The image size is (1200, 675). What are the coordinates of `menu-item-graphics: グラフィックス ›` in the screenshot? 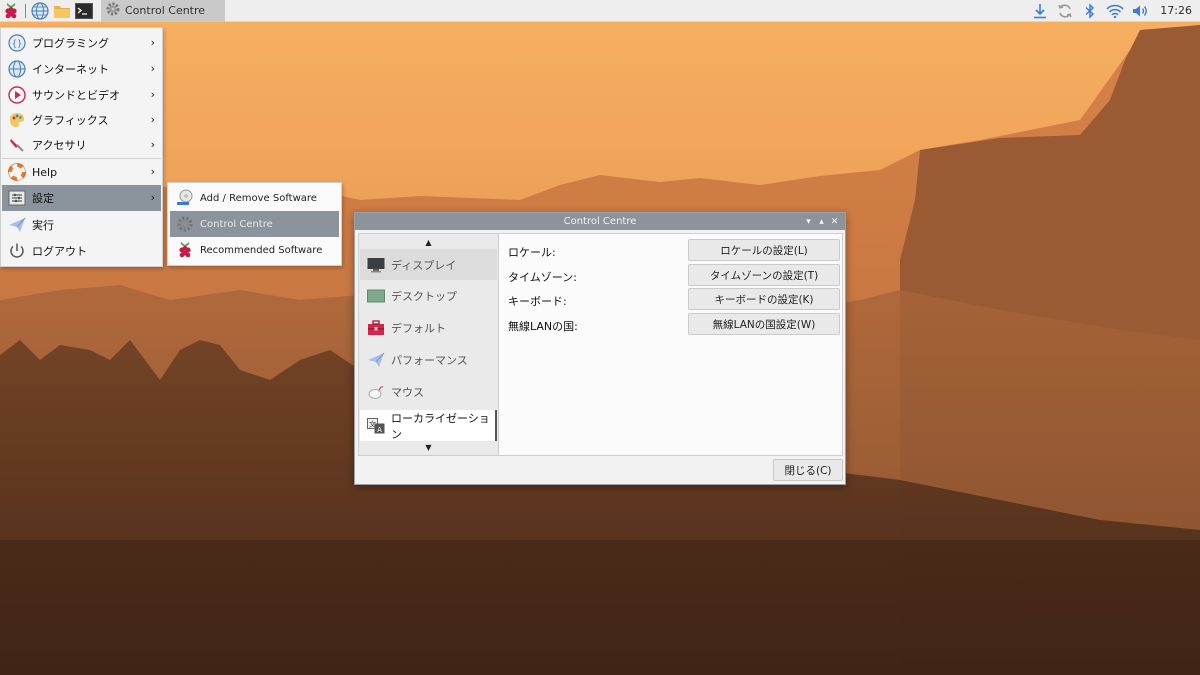 It's located at (81, 120).